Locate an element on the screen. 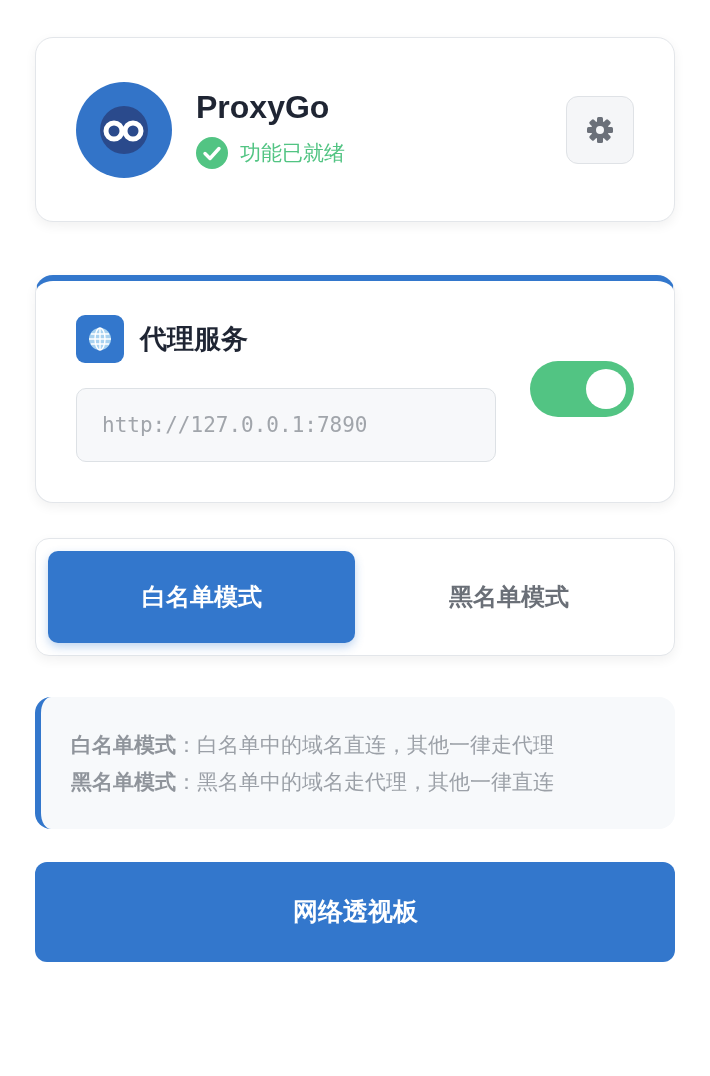 This screenshot has width=710, height=1076. mode-tab: 白名单模式 is located at coordinates (201, 597).